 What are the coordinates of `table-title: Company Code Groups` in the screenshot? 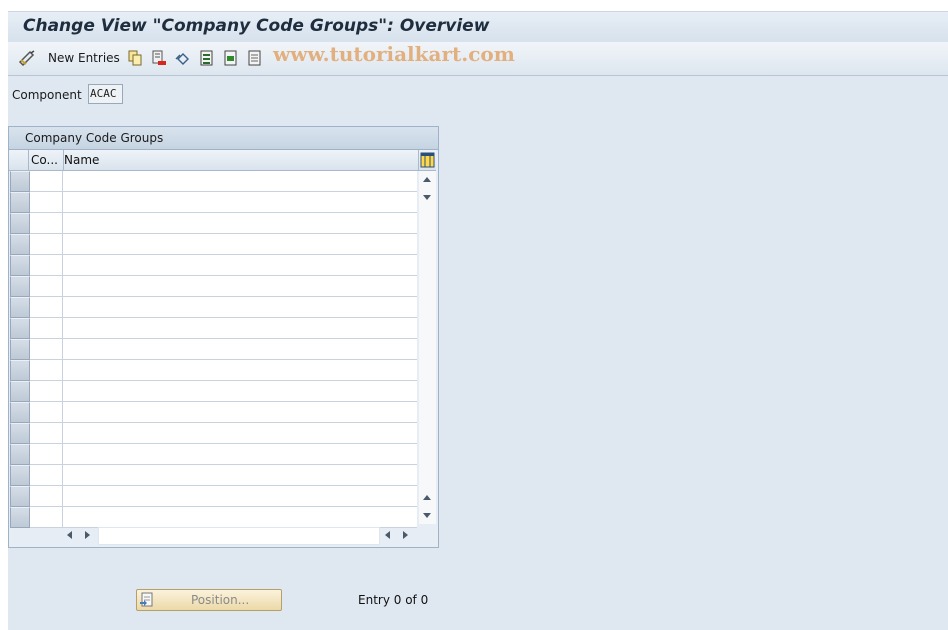 It's located at (94, 138).